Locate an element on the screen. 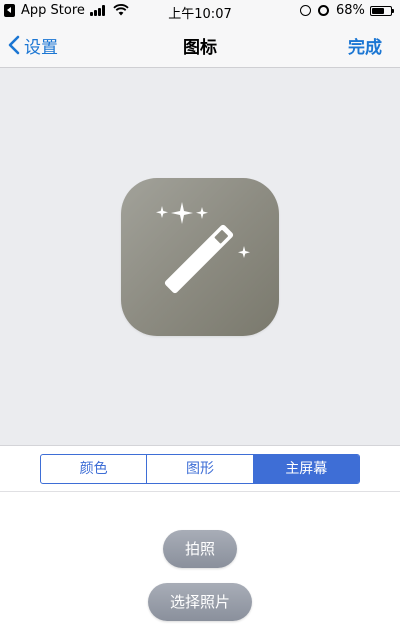  battery-icon is located at coordinates (382, 11).